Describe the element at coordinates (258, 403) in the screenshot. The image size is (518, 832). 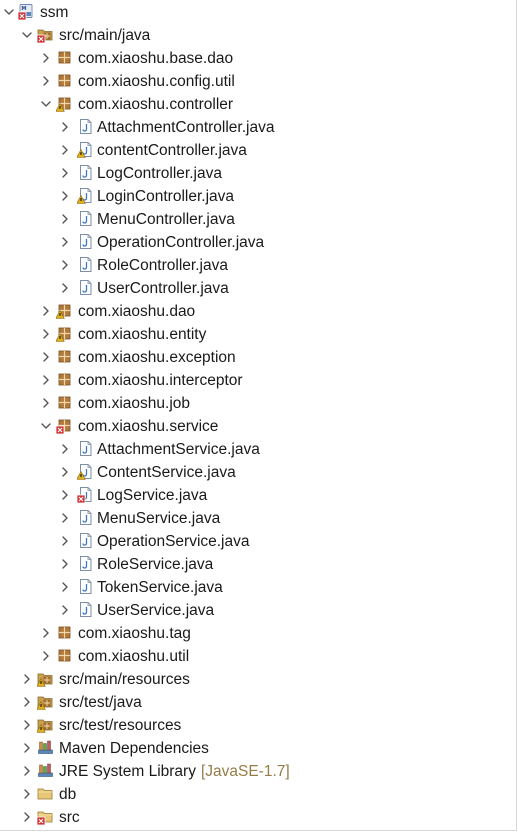
I see `tree-item: com.xiaoshu.job` at that location.